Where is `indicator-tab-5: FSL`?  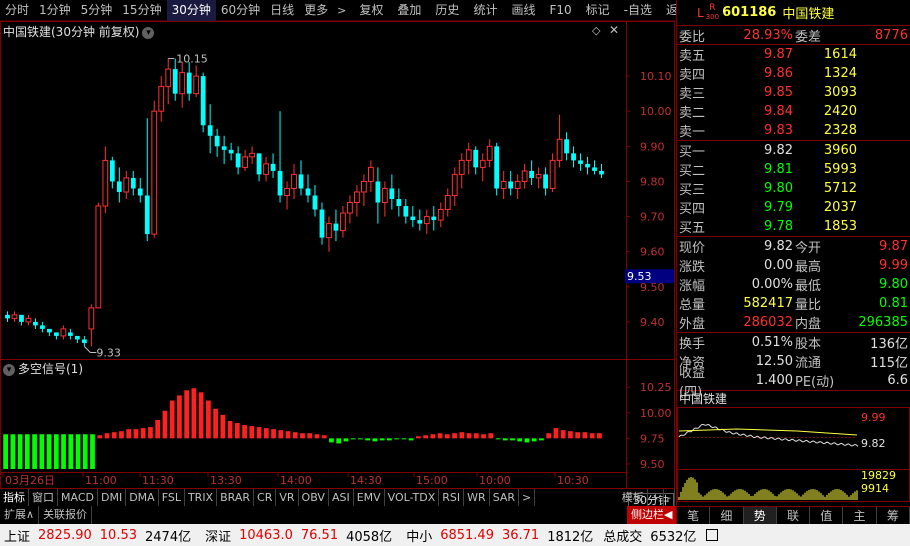
indicator-tab-5: FSL is located at coordinates (172, 497).